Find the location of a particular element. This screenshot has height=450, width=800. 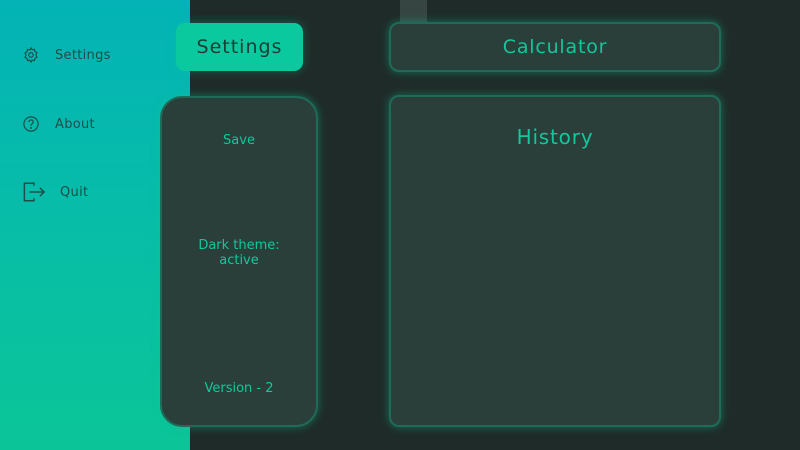

sidebar-item-label: Quit is located at coordinates (74, 192).